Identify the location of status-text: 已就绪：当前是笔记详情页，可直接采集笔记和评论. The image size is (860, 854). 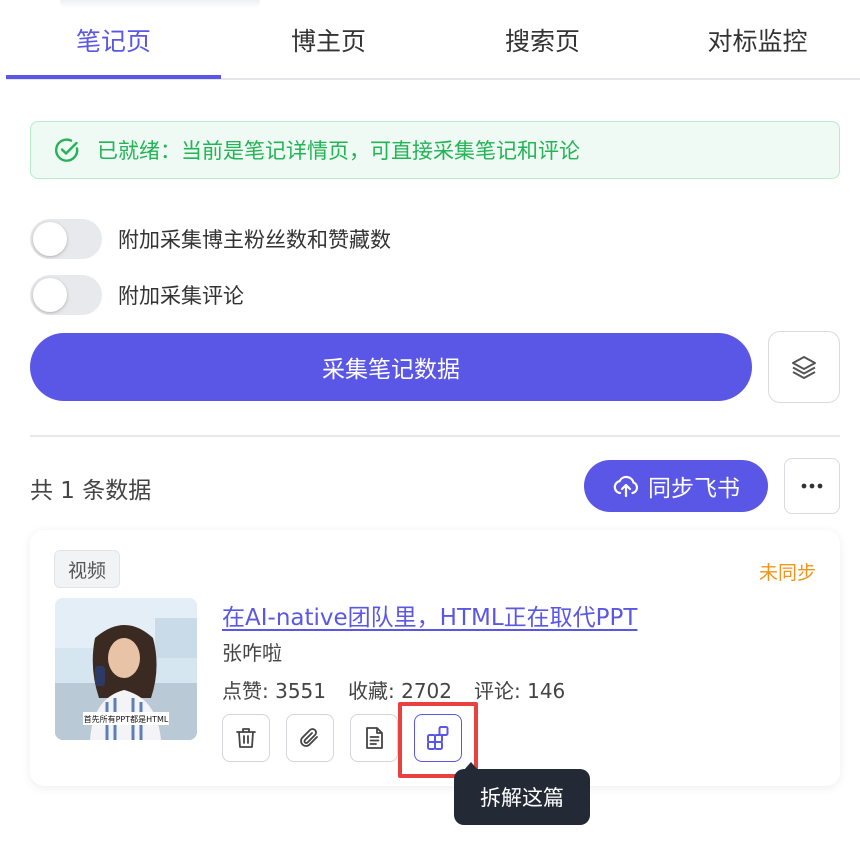
(338, 151).